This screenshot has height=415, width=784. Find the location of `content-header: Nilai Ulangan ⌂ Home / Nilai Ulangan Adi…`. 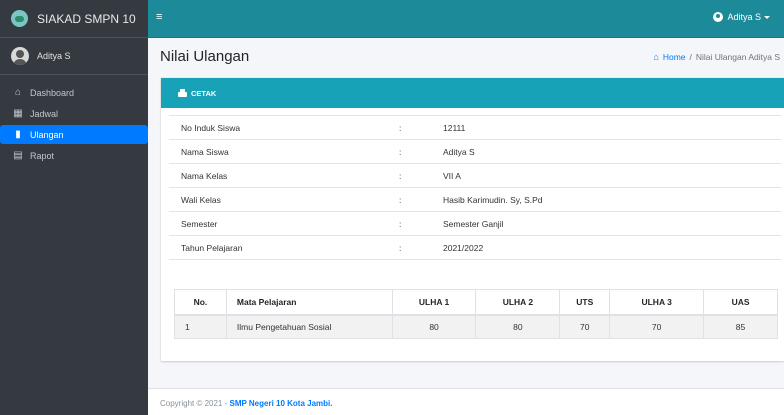

content-header: Nilai Ulangan ⌂ Home / Nilai Ulangan Adi… is located at coordinates (466, 58).